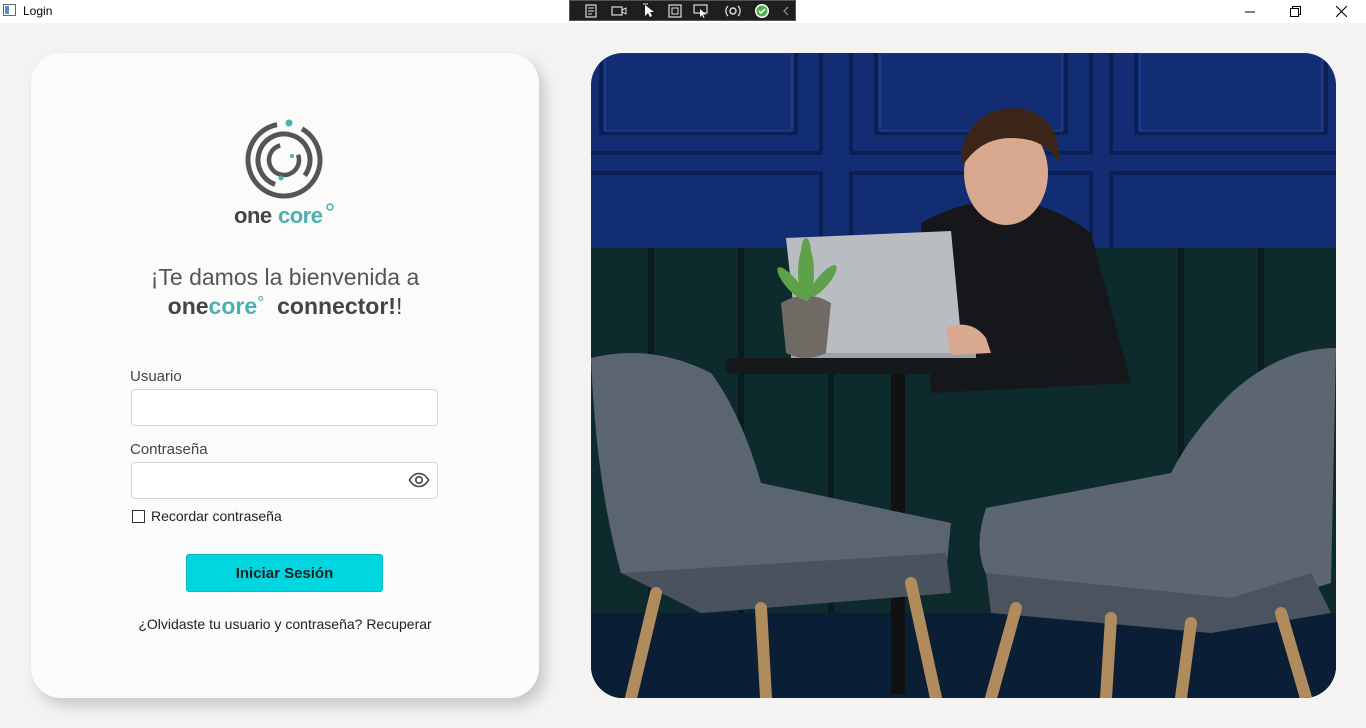 This screenshot has height=728, width=1366. I want to click on welcome-heading: ¡Te damos la bienvenida a, so click(285, 277).